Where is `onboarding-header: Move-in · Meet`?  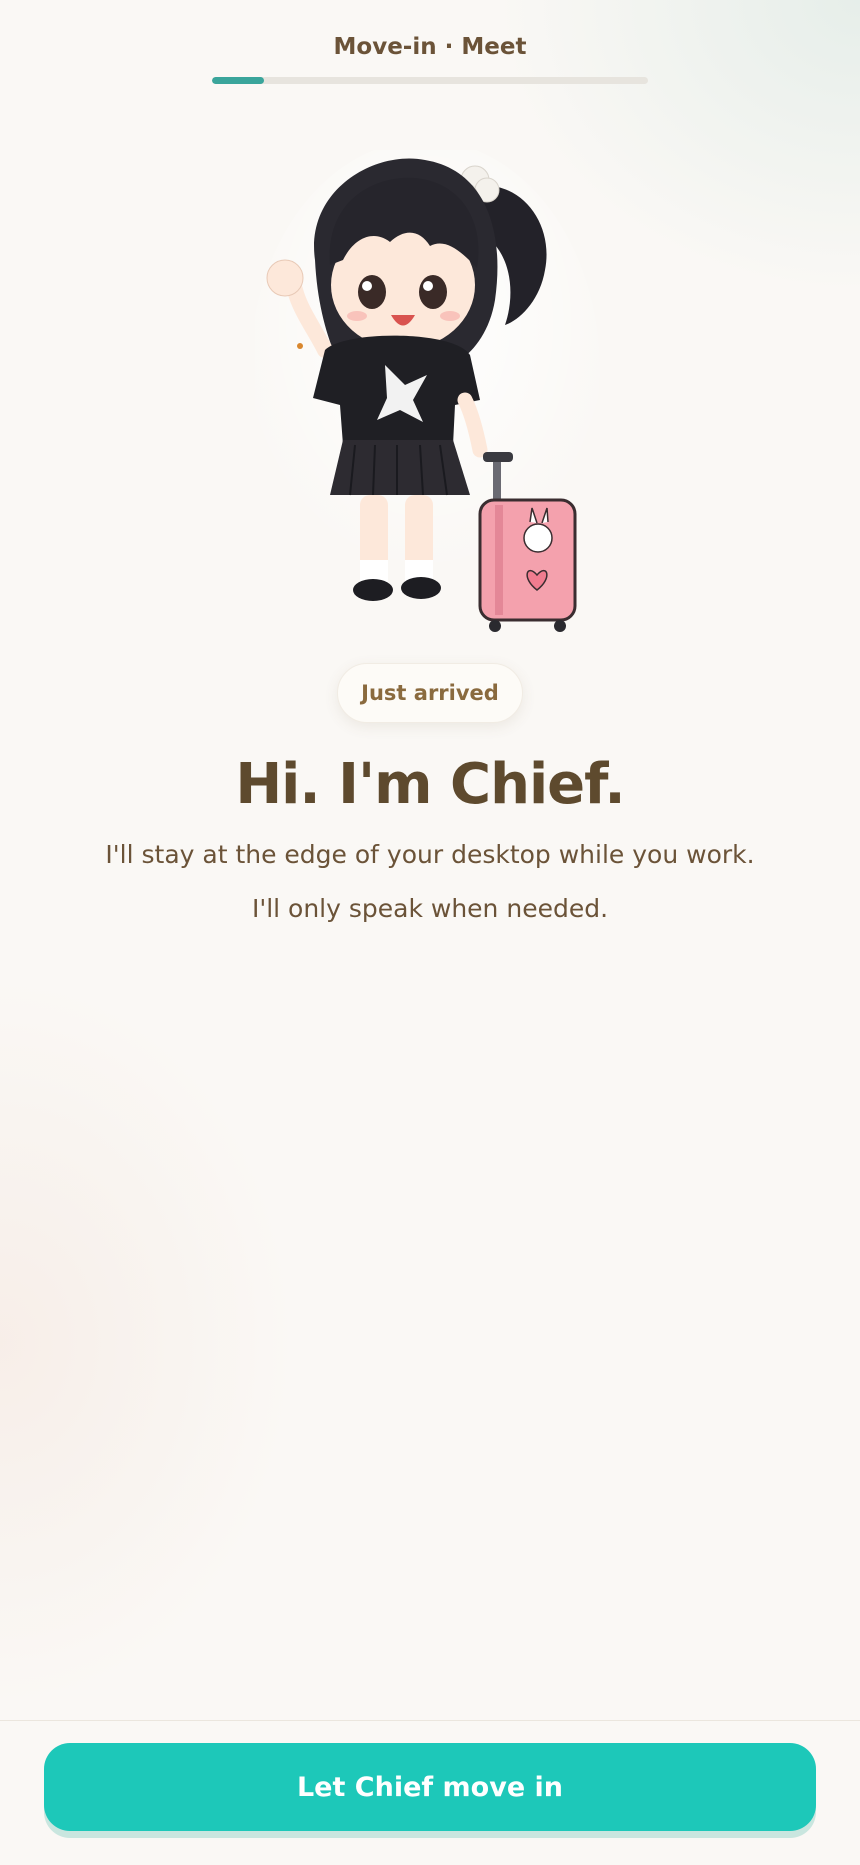
onboarding-header: Move-in · Meet is located at coordinates (430, 50).